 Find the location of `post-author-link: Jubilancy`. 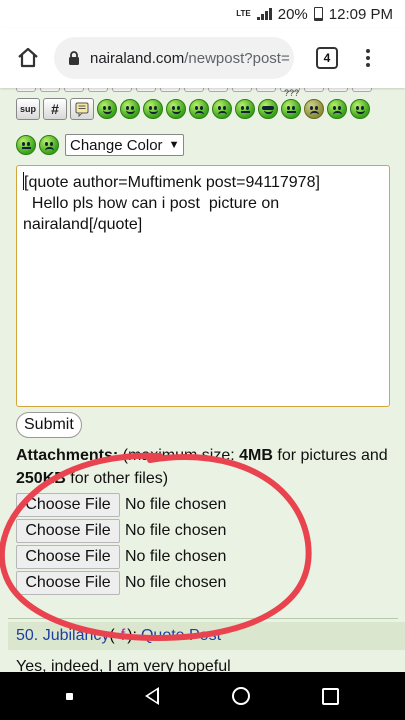

post-author-link: Jubilancy is located at coordinates (76, 636).